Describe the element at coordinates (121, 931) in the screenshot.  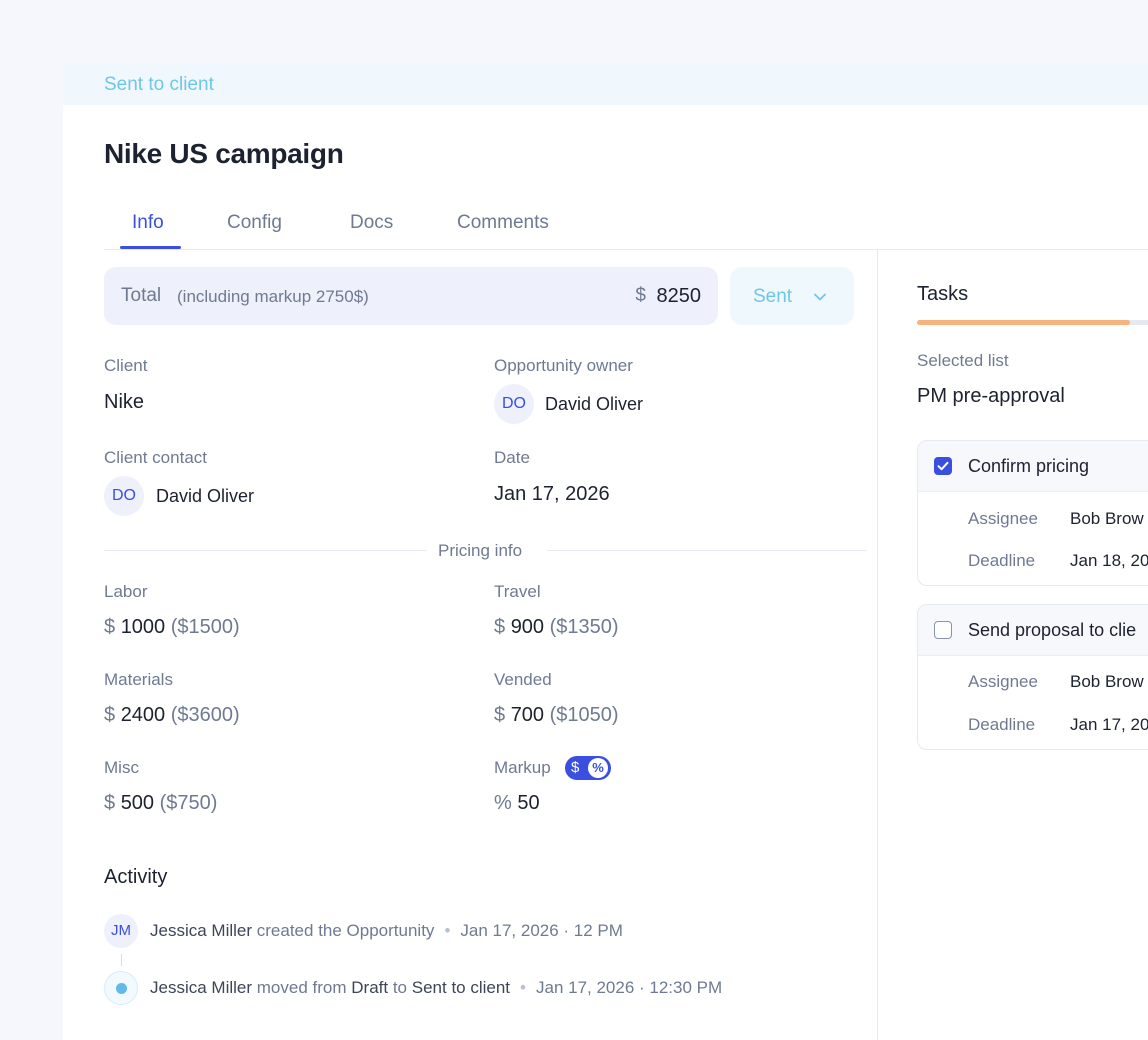
I see `activity-avatar: JM` at that location.